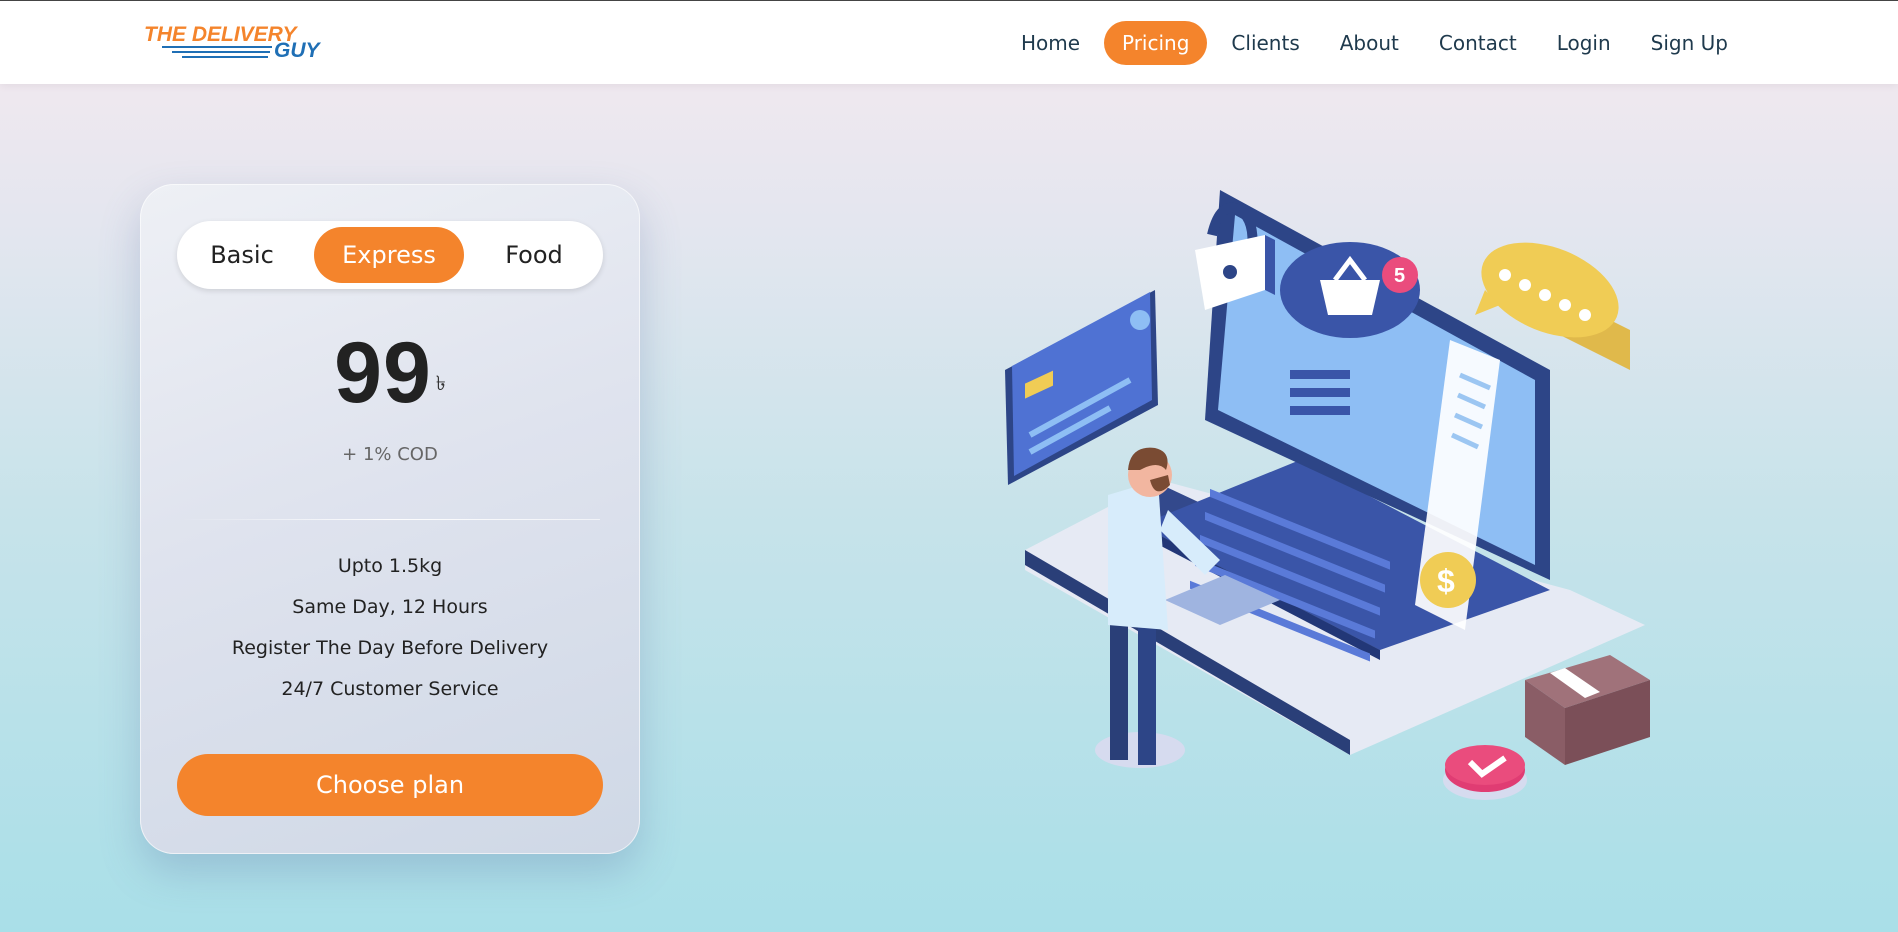  I want to click on divider, so click(390, 519).